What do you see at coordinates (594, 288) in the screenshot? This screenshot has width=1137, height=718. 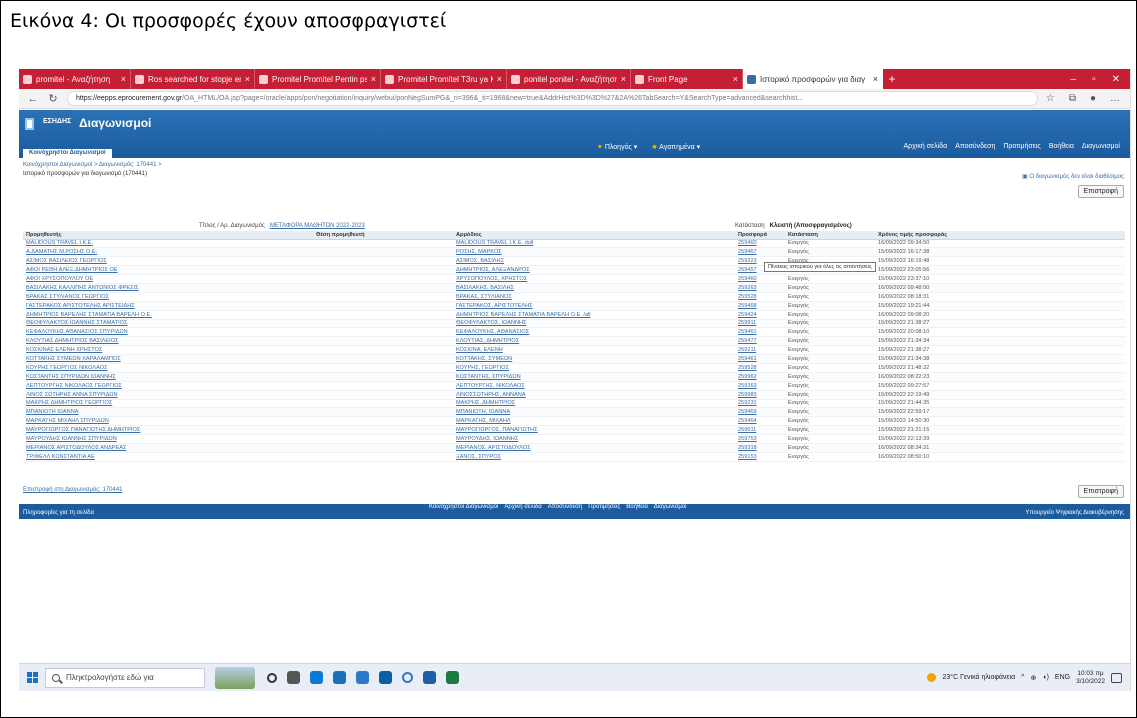 I see `cell-contact: ΒΑΣΙΛΑΚΗΣ, ΒΑΣΙΛΗΣ` at bounding box center [594, 288].